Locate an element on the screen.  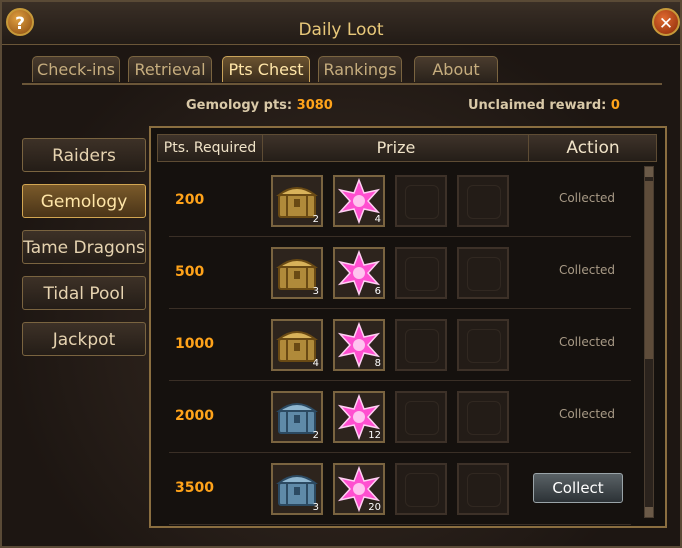
scroll-up-arrow is located at coordinates (649, 172).